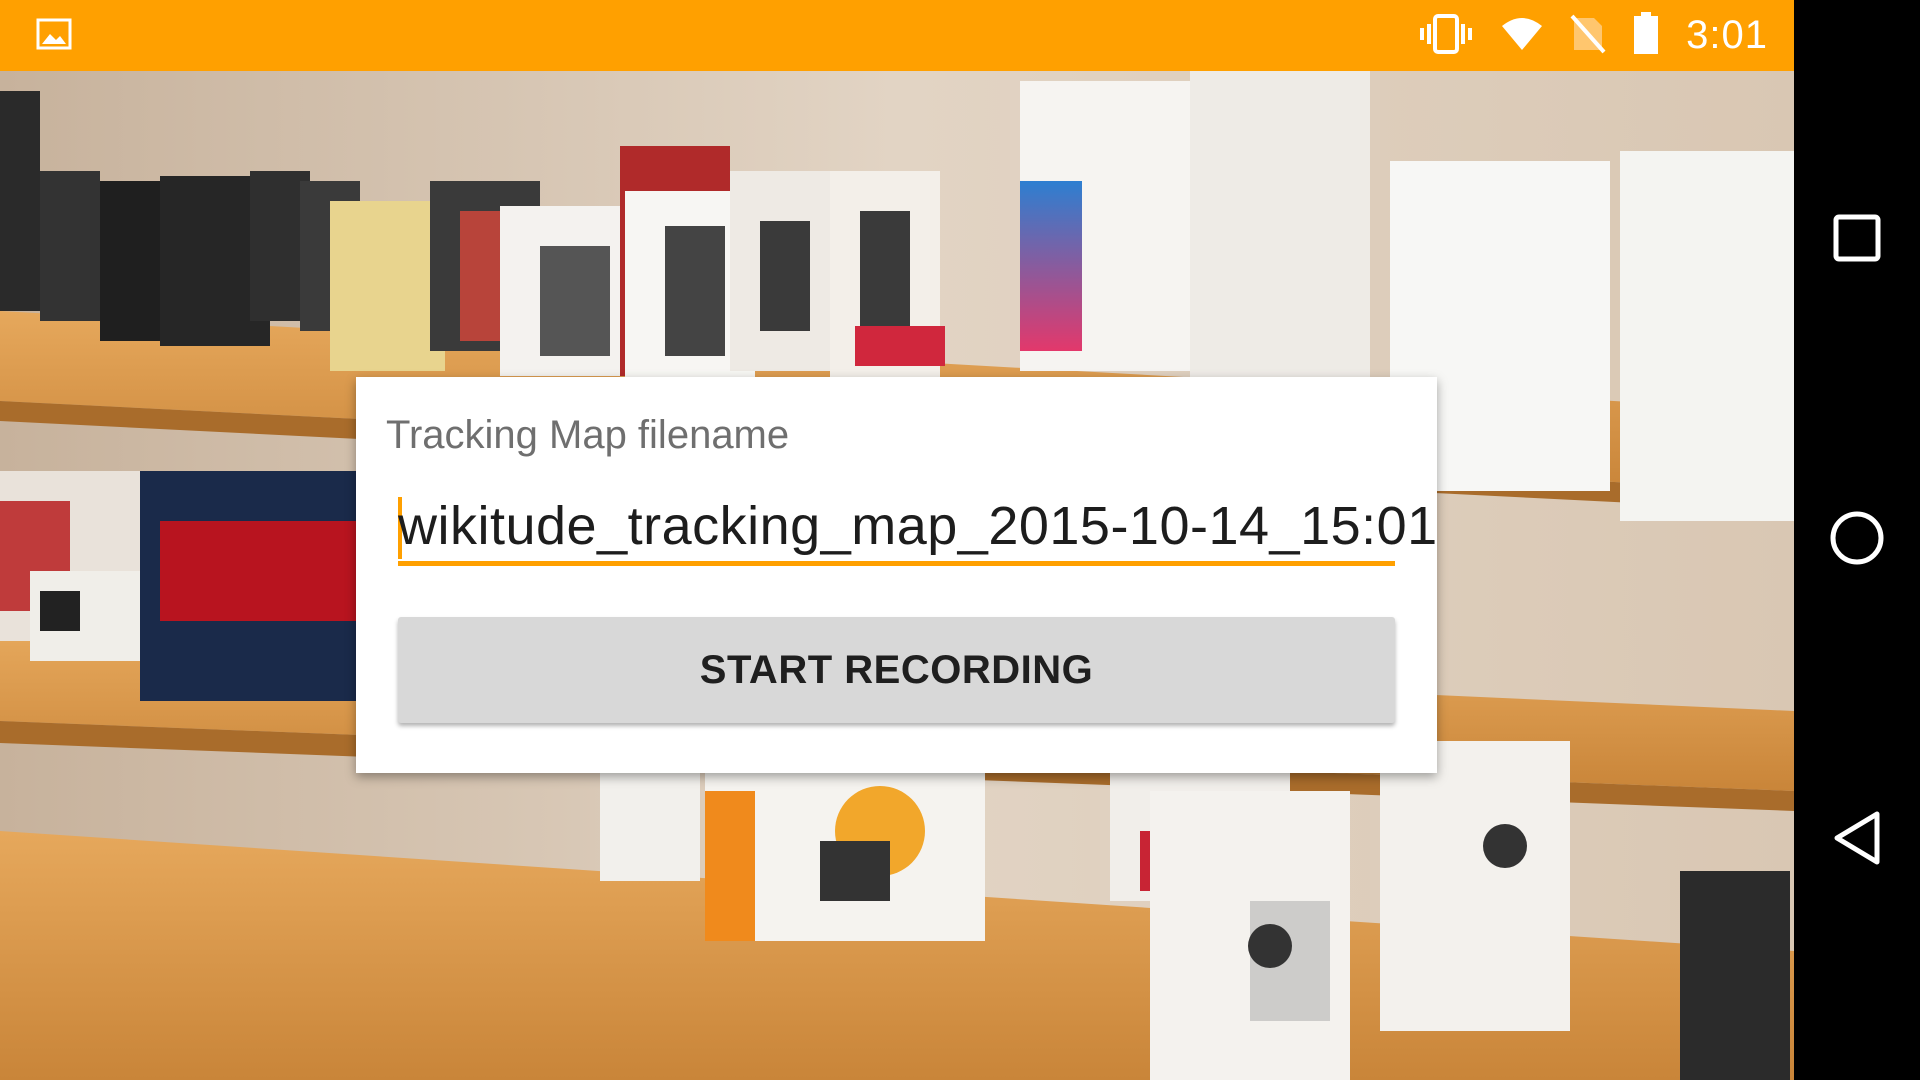 This screenshot has width=1920, height=1080. I want to click on status-bar: 3:01, so click(897, 35).